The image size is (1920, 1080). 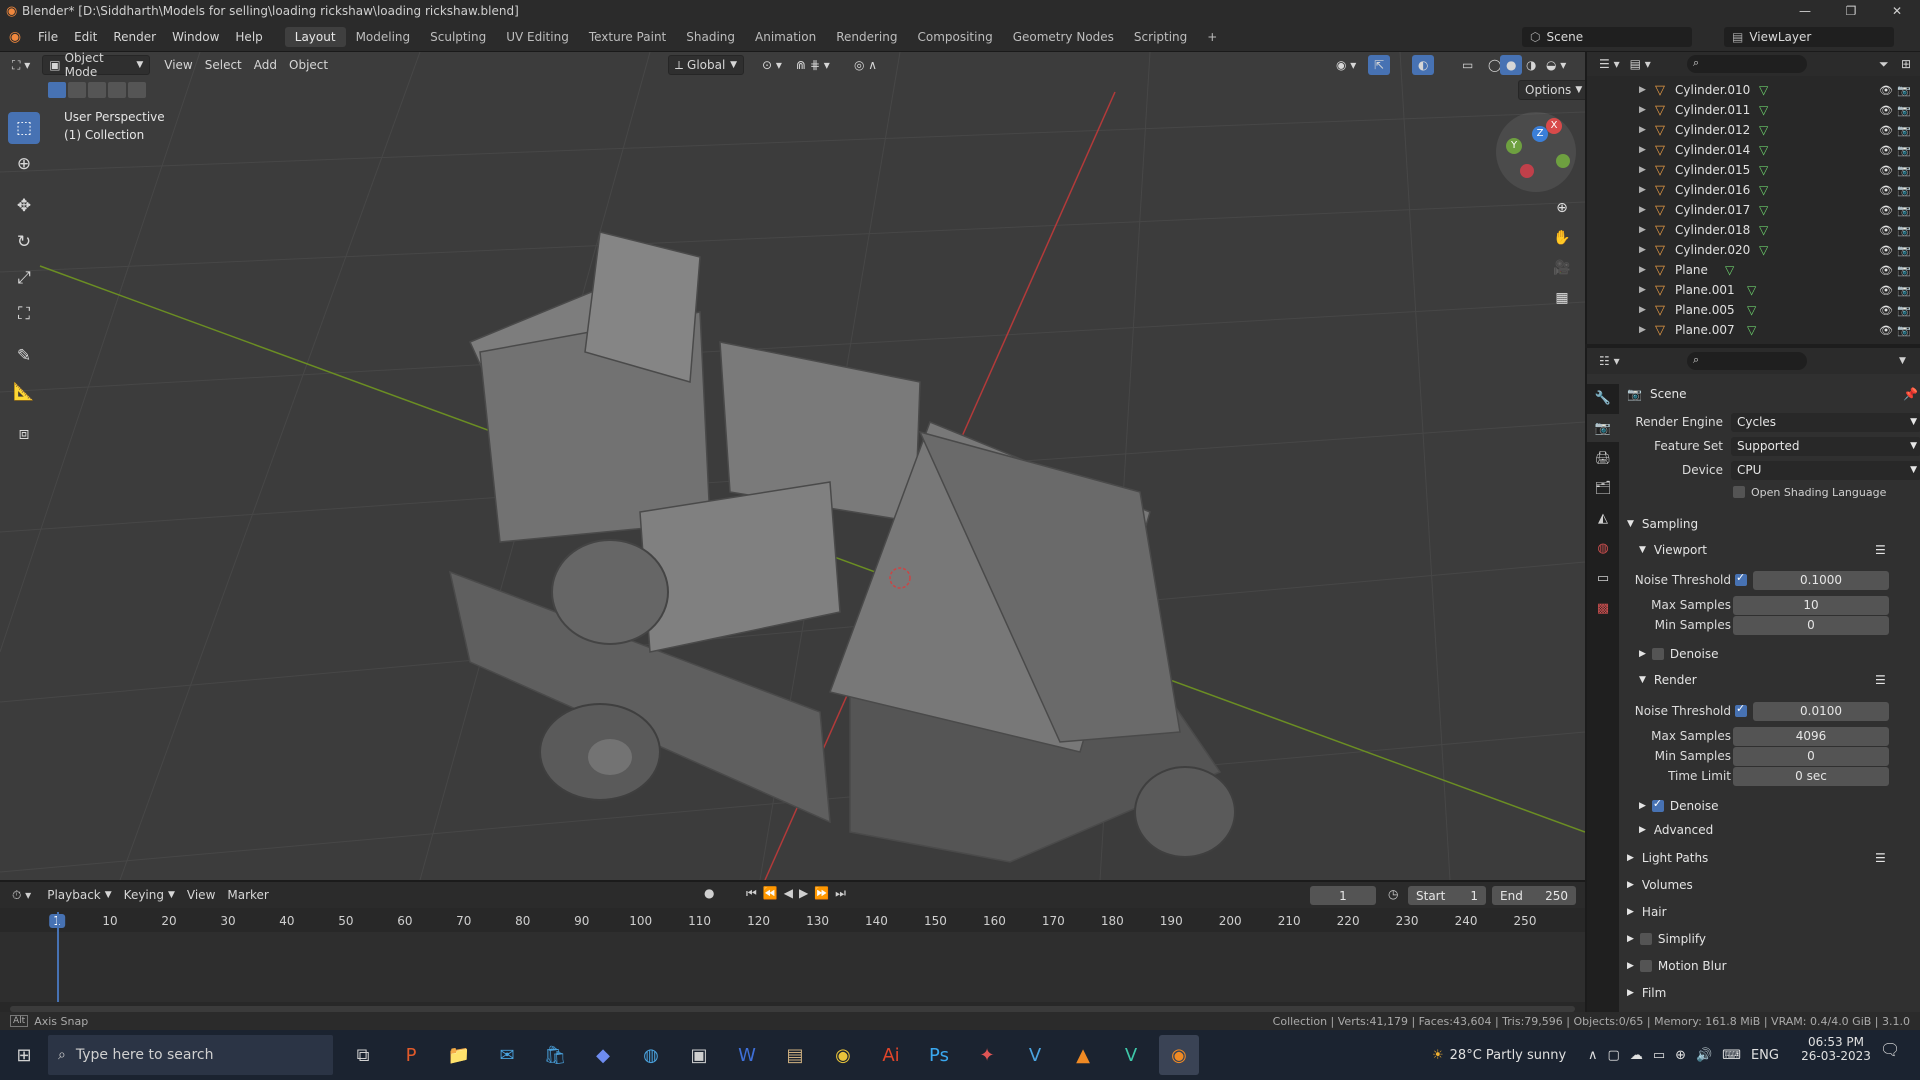 I want to click on r-min-field: 0, so click(x=1811, y=756).